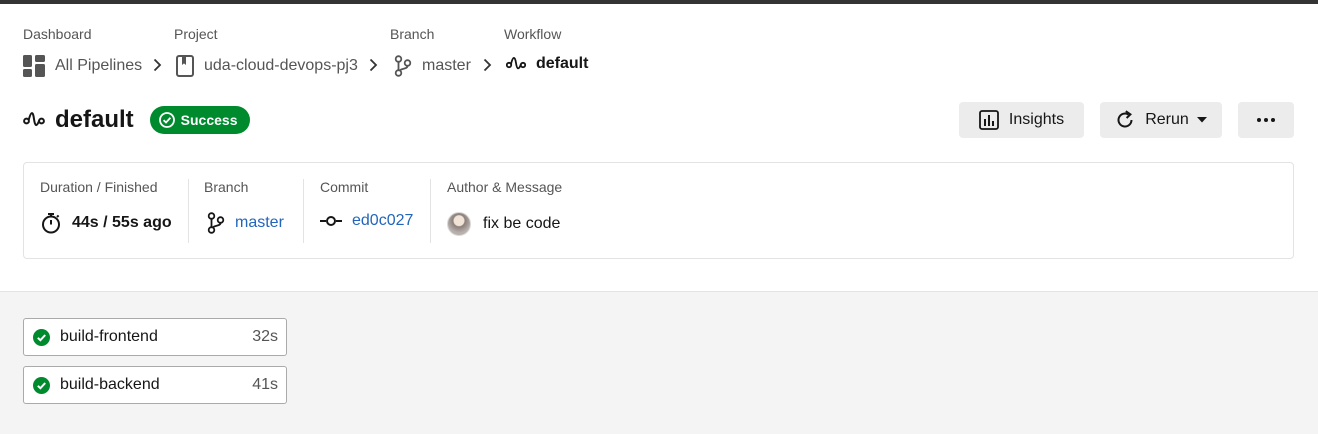 This screenshot has height=434, width=1318. I want to click on dashboard-grid-icon, so click(34, 66).